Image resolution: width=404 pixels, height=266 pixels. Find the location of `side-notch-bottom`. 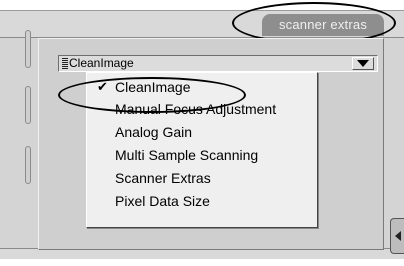

side-notch-bottom is located at coordinates (28, 165).